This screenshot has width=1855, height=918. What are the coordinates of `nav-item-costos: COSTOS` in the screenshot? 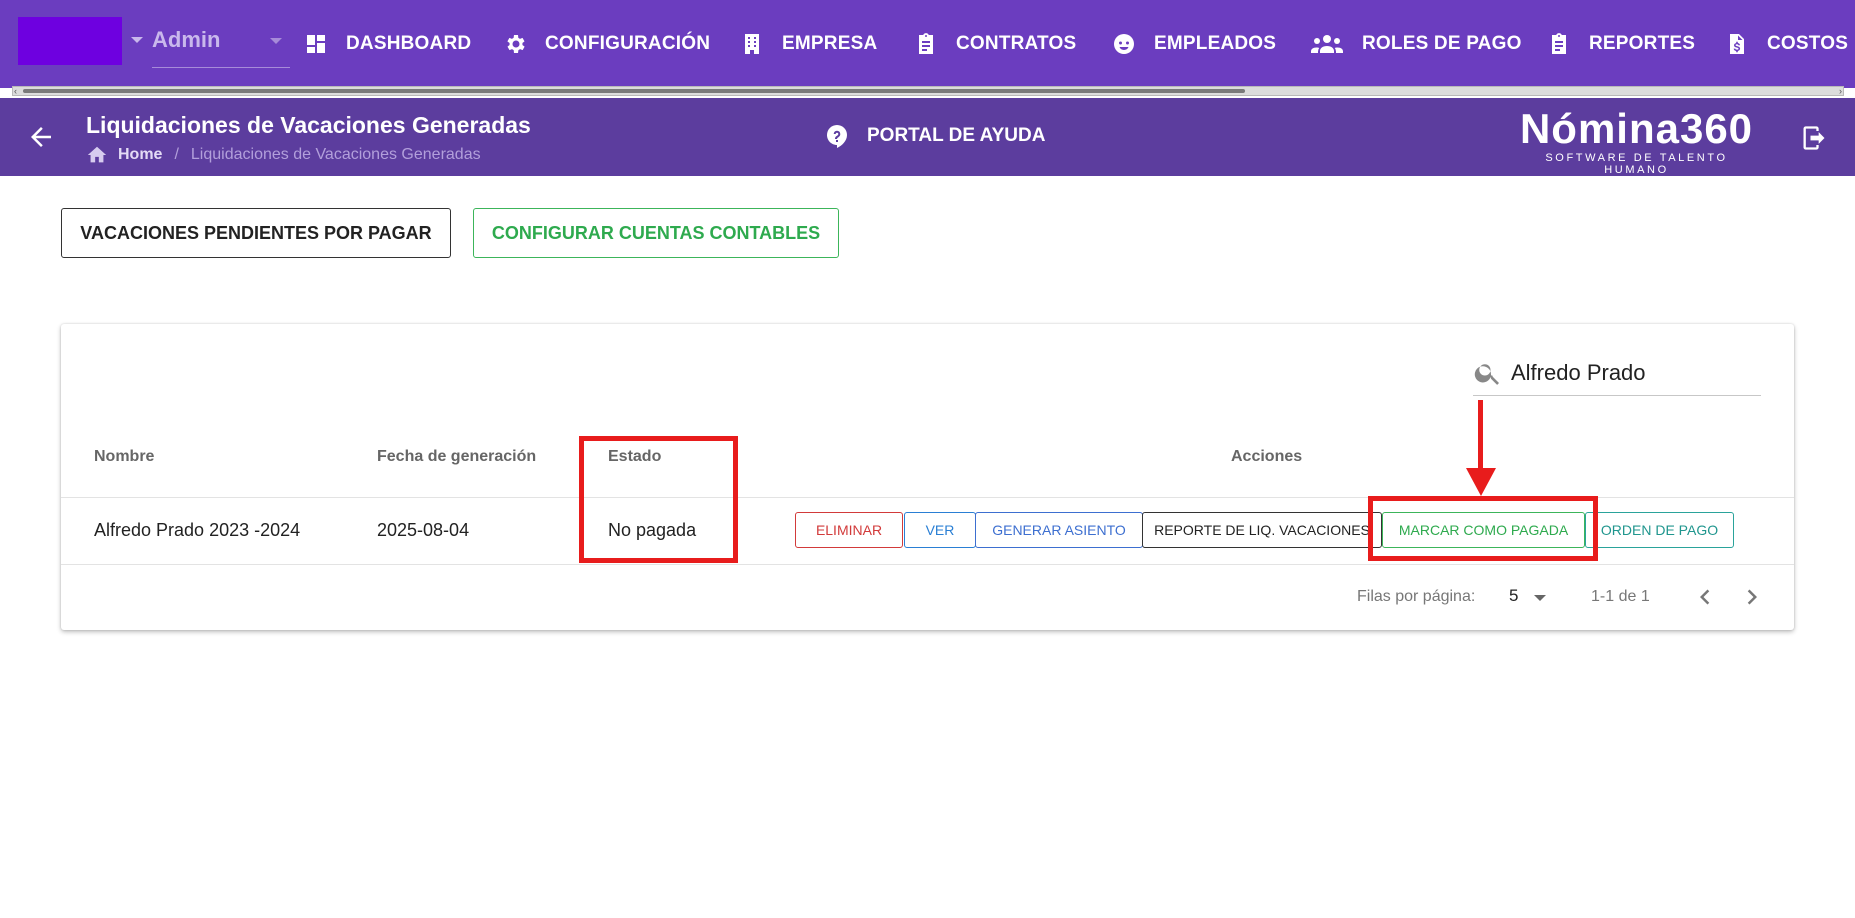 It's located at (1786, 44).